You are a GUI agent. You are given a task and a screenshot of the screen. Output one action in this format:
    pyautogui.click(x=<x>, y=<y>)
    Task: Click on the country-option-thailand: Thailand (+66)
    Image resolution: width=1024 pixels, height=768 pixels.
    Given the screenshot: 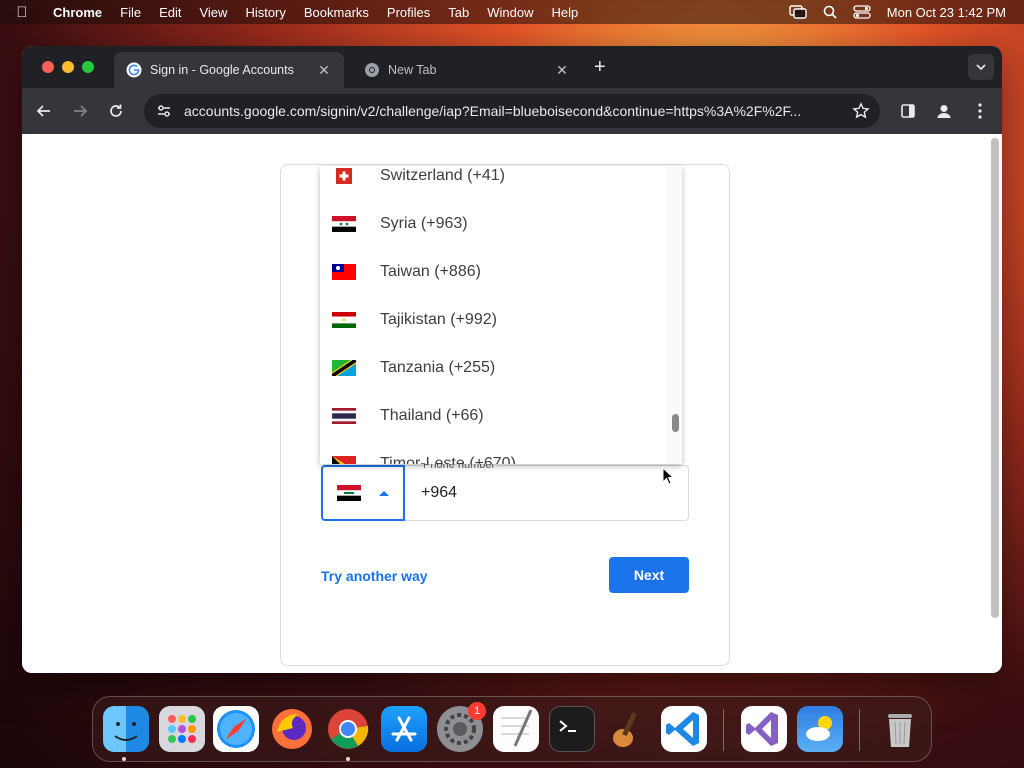 What is the action you would take?
    pyautogui.click(x=493, y=416)
    